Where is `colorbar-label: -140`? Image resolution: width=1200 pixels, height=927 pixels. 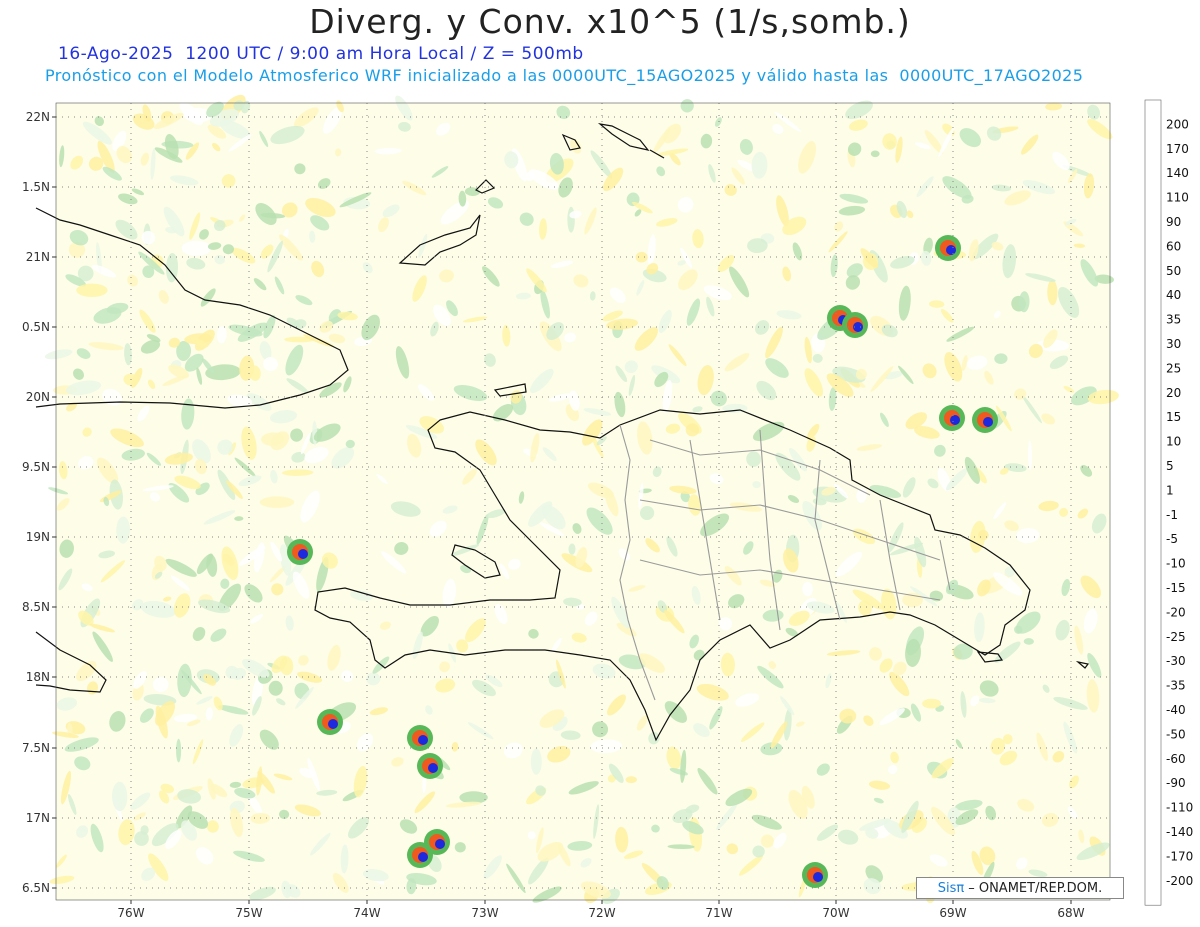 colorbar-label: -140 is located at coordinates (1179, 832).